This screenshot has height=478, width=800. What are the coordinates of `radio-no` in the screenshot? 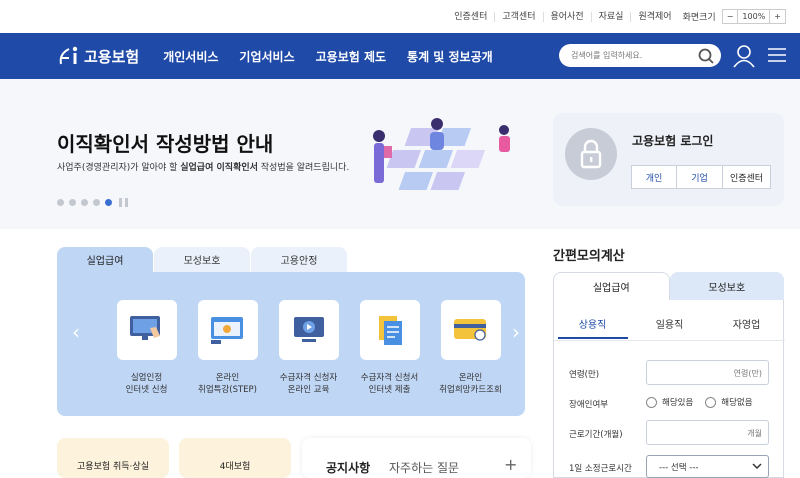 It's located at (711, 402).